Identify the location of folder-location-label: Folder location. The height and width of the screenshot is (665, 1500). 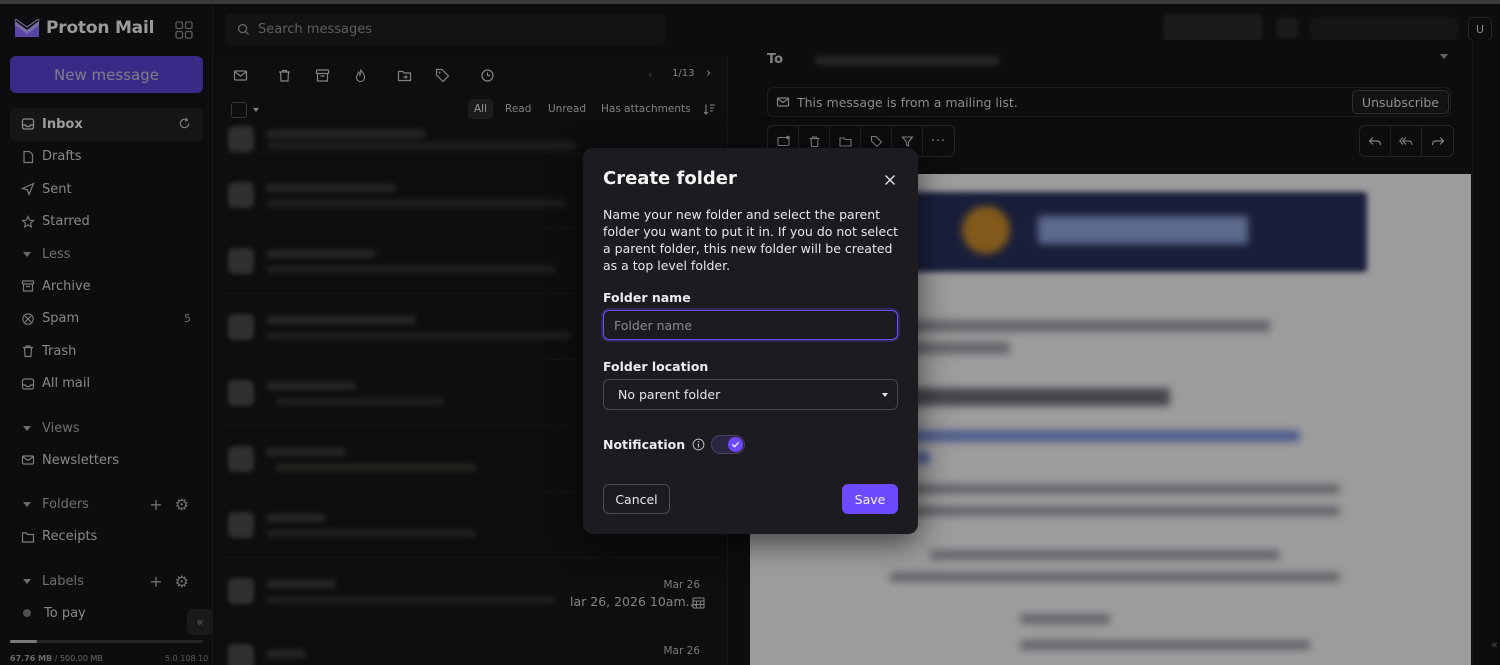
(656, 366).